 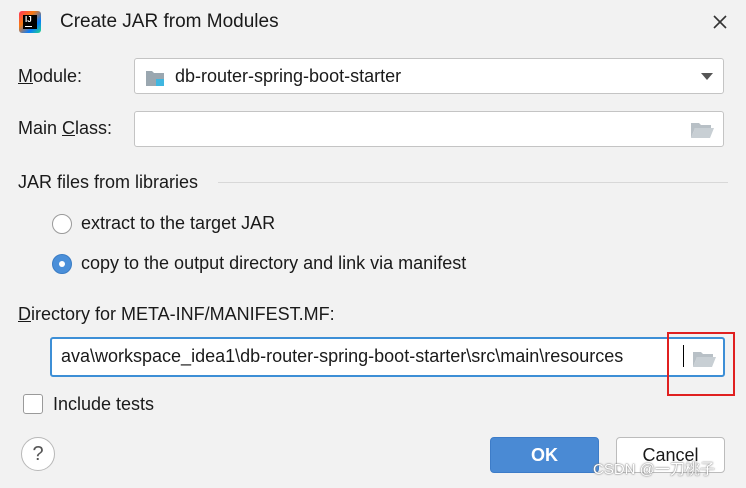 I want to click on help-button: ?, so click(x=38, y=454).